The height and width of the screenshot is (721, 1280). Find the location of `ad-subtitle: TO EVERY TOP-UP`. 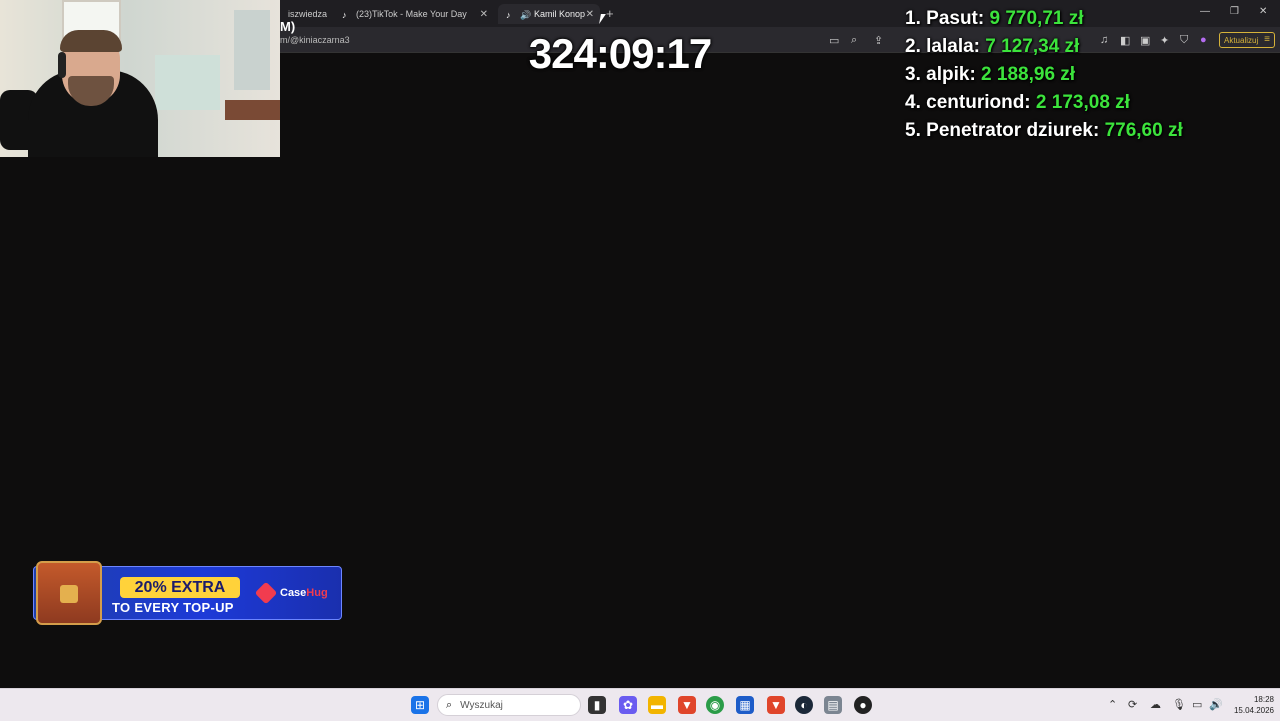

ad-subtitle: TO EVERY TOP-UP is located at coordinates (173, 607).